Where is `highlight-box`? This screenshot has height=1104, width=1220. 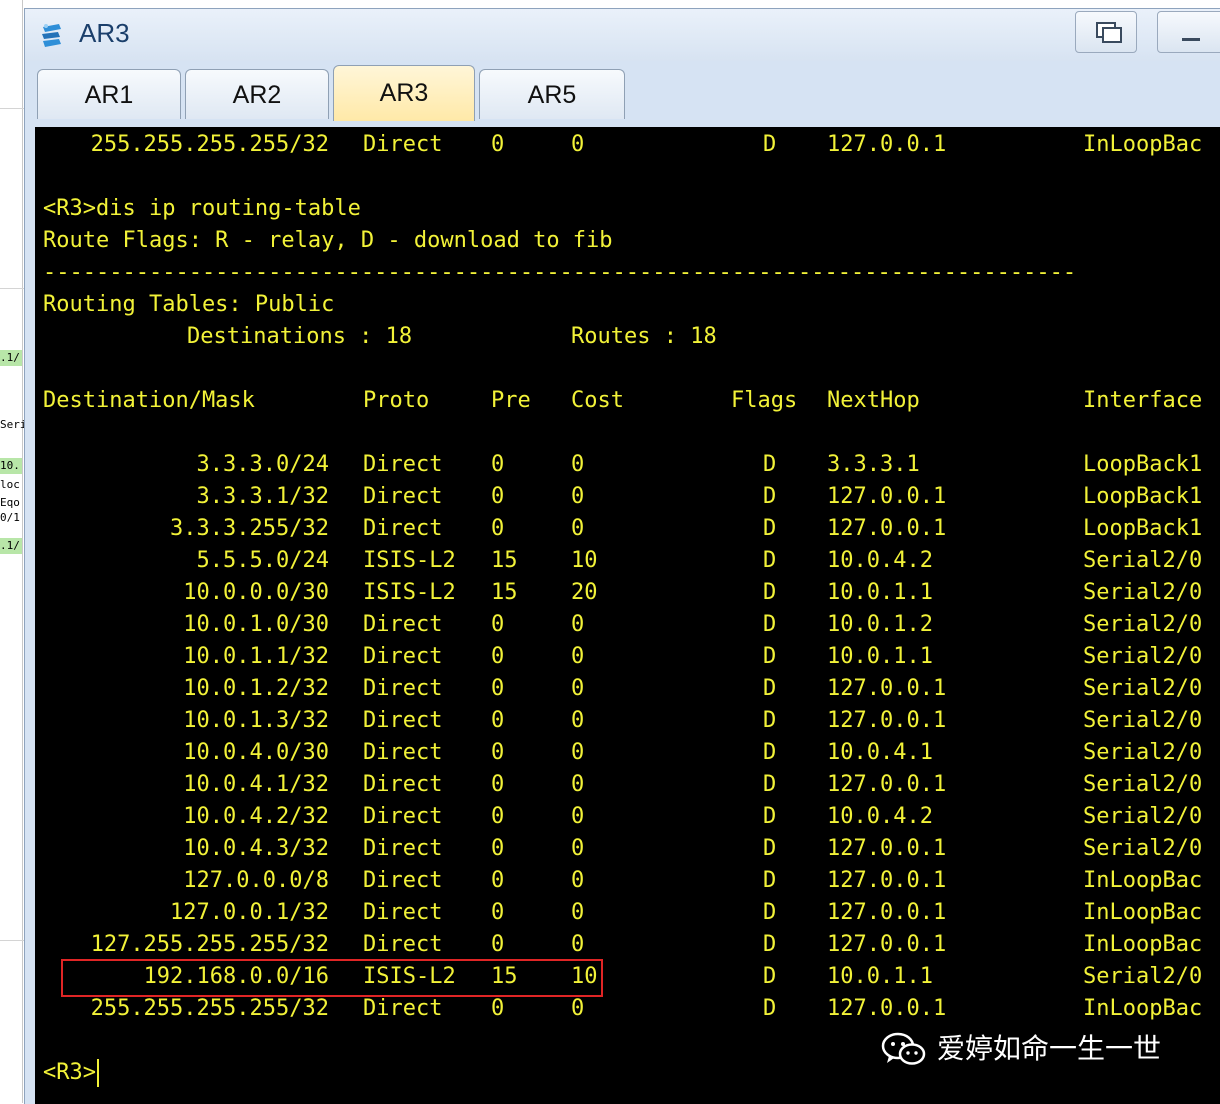 highlight-box is located at coordinates (332, 978).